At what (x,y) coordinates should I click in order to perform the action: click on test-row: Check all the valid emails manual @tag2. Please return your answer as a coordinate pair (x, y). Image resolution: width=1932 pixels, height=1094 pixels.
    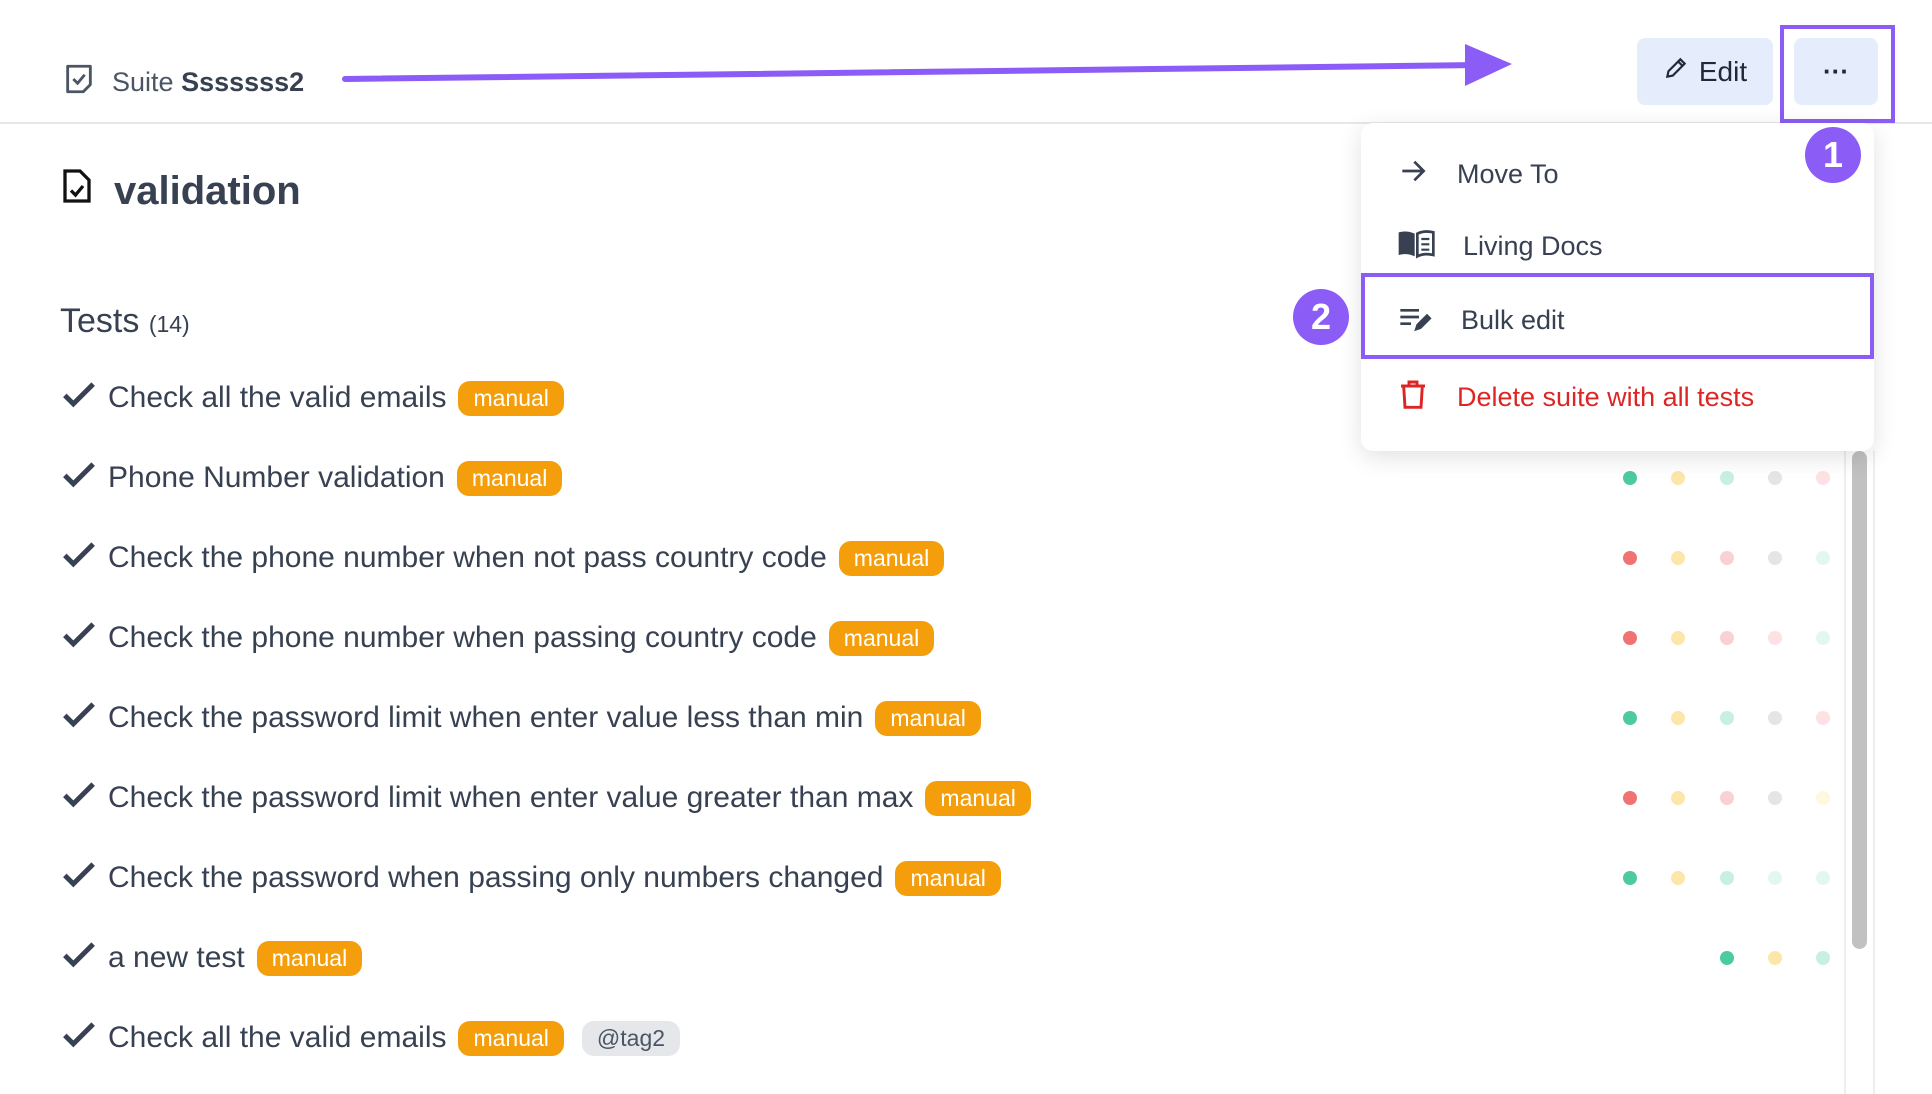
    Looking at the image, I should click on (371, 1038).